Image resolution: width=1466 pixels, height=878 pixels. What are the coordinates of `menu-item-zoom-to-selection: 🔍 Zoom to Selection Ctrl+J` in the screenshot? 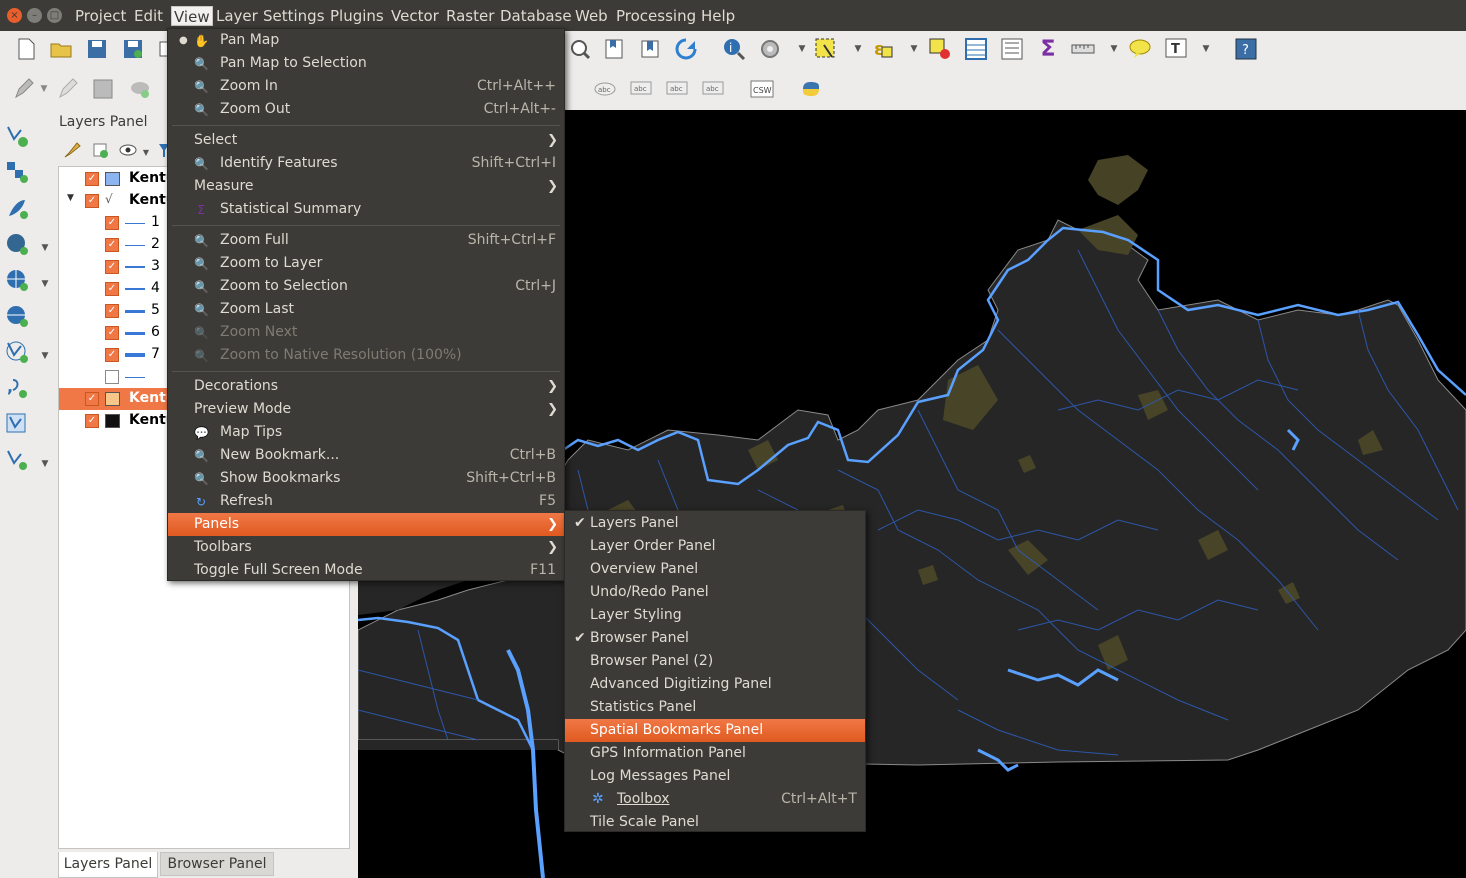 It's located at (366, 286).